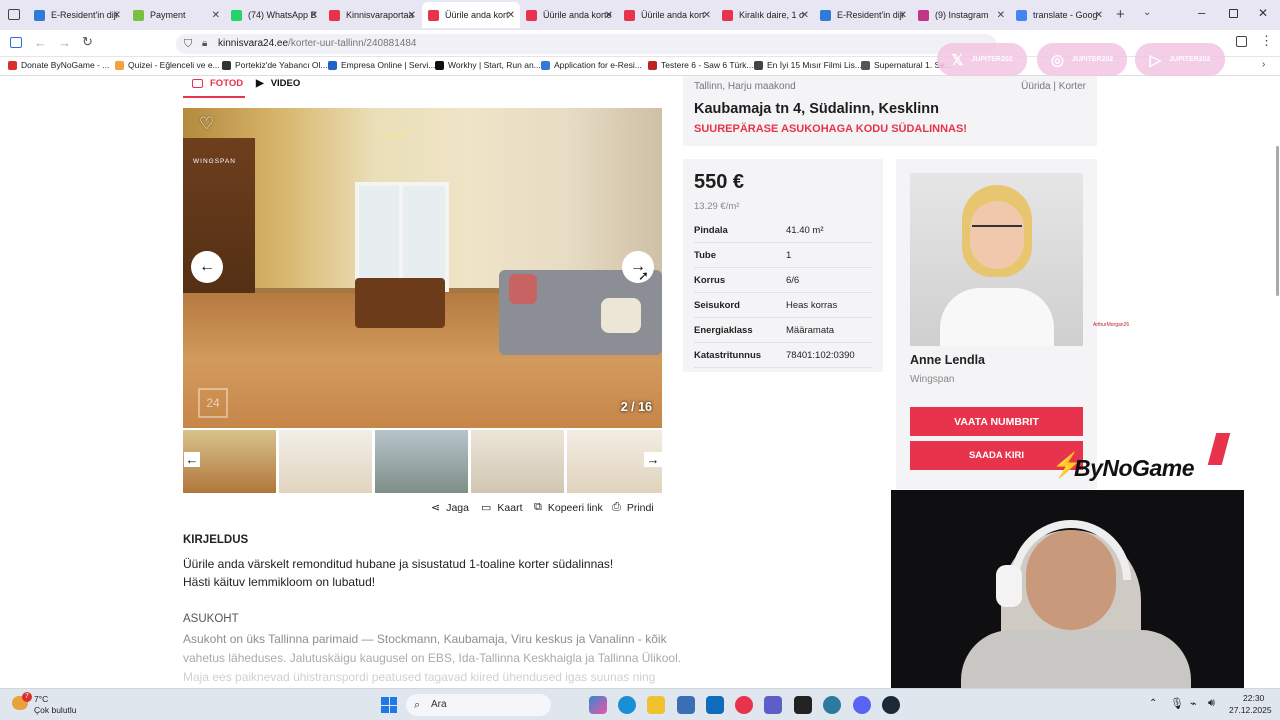 The width and height of the screenshot is (1280, 720). Describe the element at coordinates (168, 15) in the screenshot. I see `tab-label: Payment` at that location.